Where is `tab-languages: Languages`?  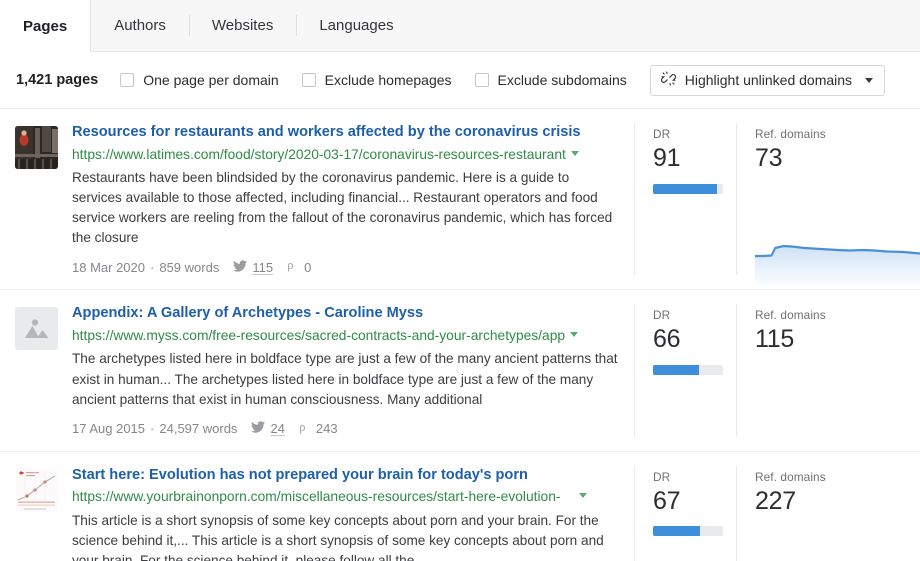
tab-languages: Languages is located at coordinates (356, 25).